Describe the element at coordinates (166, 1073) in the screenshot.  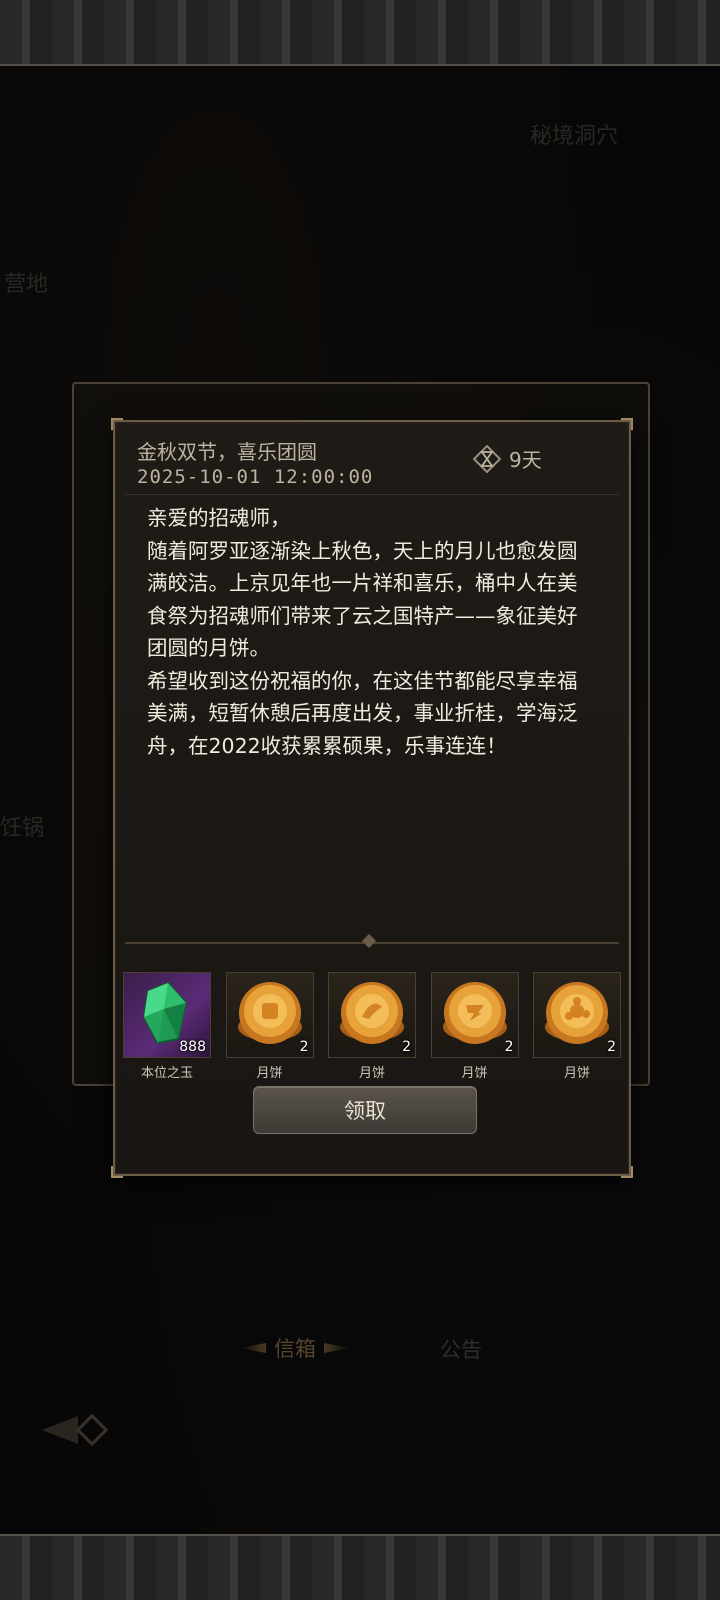
I see `reward-name: 本位之玉` at that location.